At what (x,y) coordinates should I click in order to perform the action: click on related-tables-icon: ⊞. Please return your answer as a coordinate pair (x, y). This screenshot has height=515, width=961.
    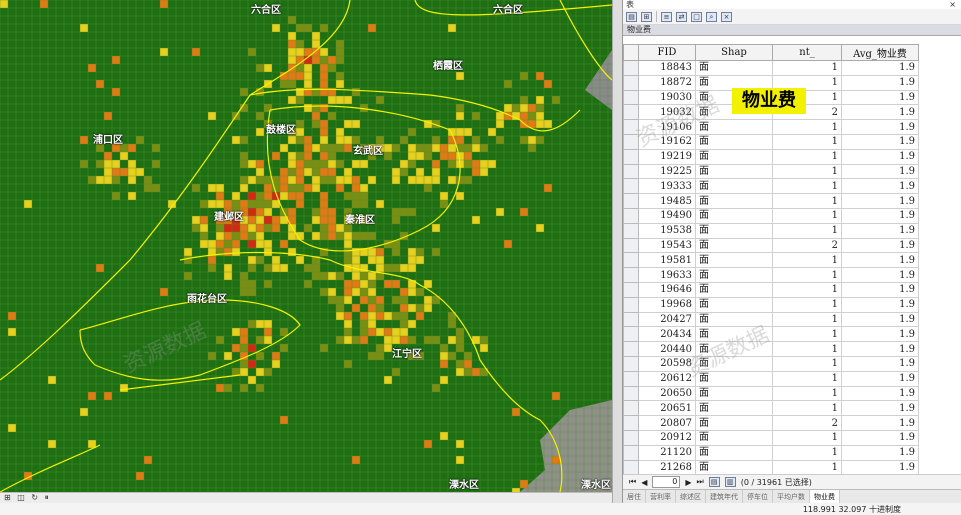
    Looking at the image, I should click on (646, 16).